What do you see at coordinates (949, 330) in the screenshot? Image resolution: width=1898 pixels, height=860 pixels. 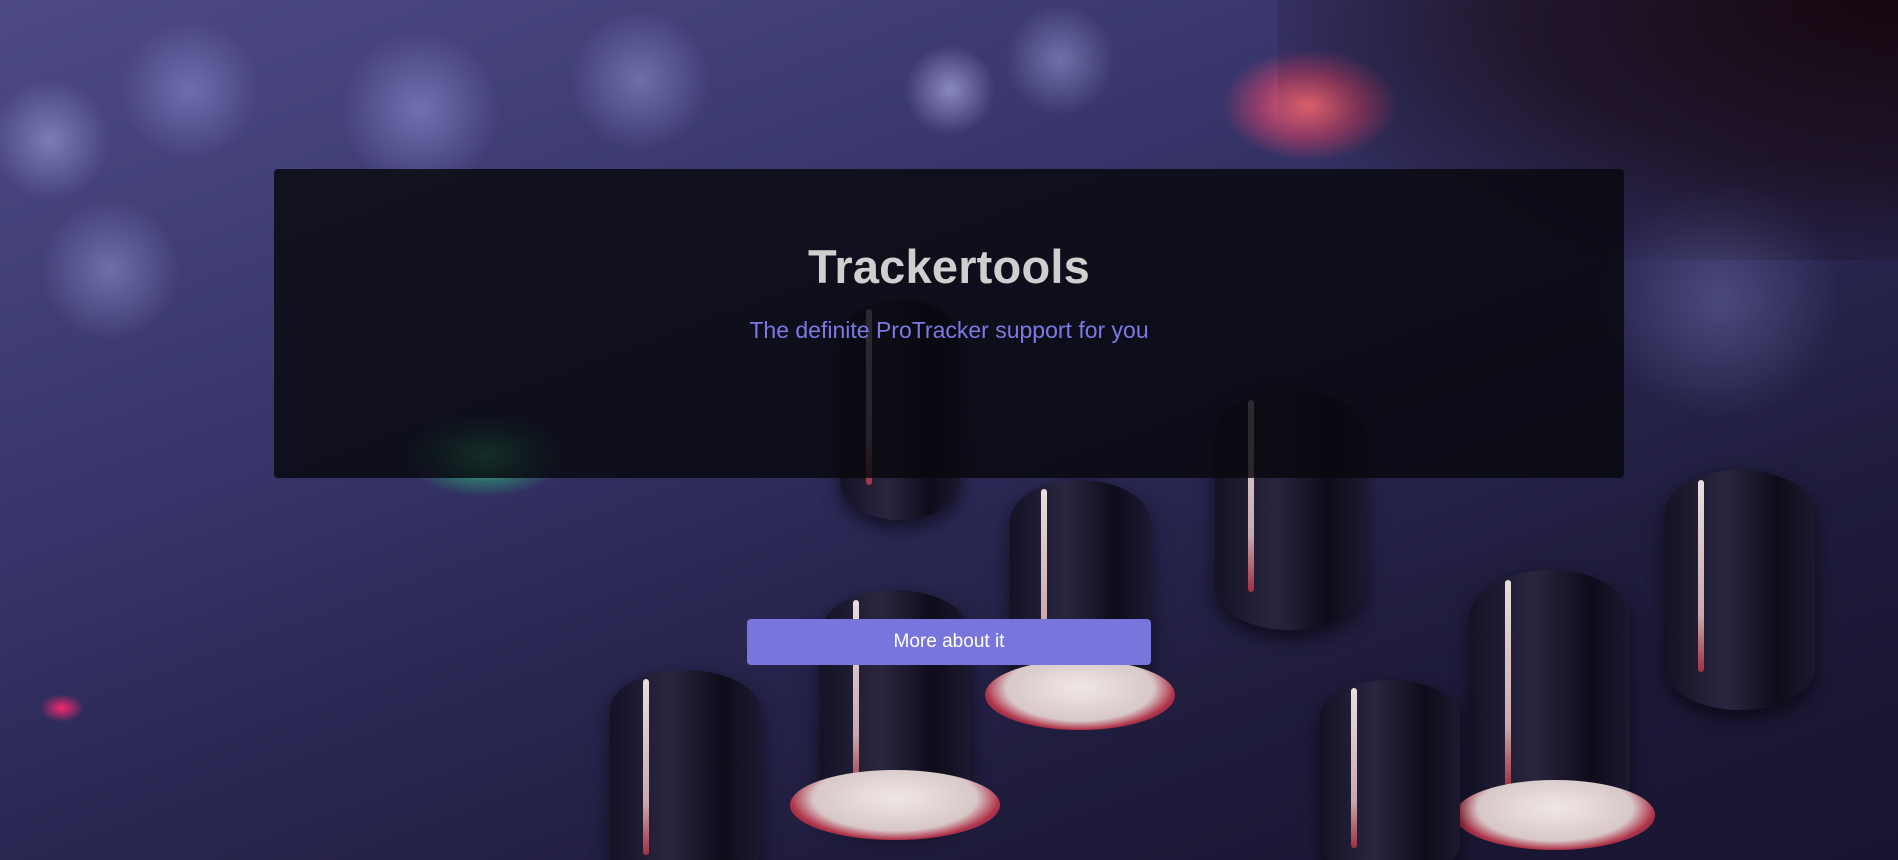 I see `page-subtitle: The definite ProTracker support for you` at bounding box center [949, 330].